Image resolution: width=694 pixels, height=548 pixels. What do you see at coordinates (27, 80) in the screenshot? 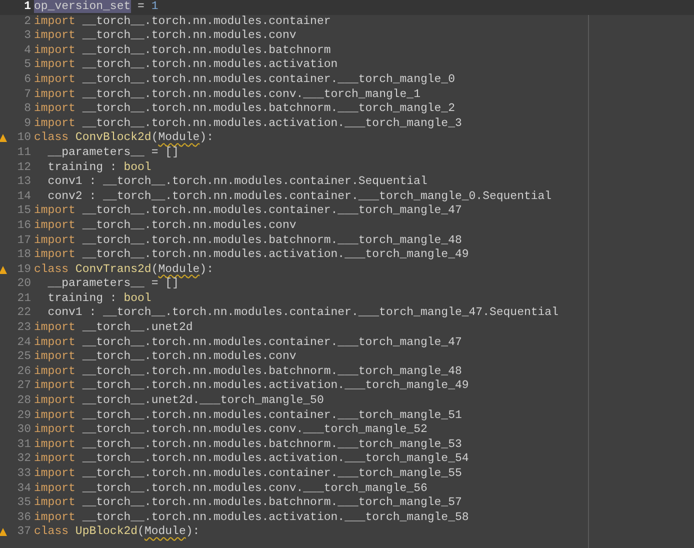
I see `line-number: 6` at bounding box center [27, 80].